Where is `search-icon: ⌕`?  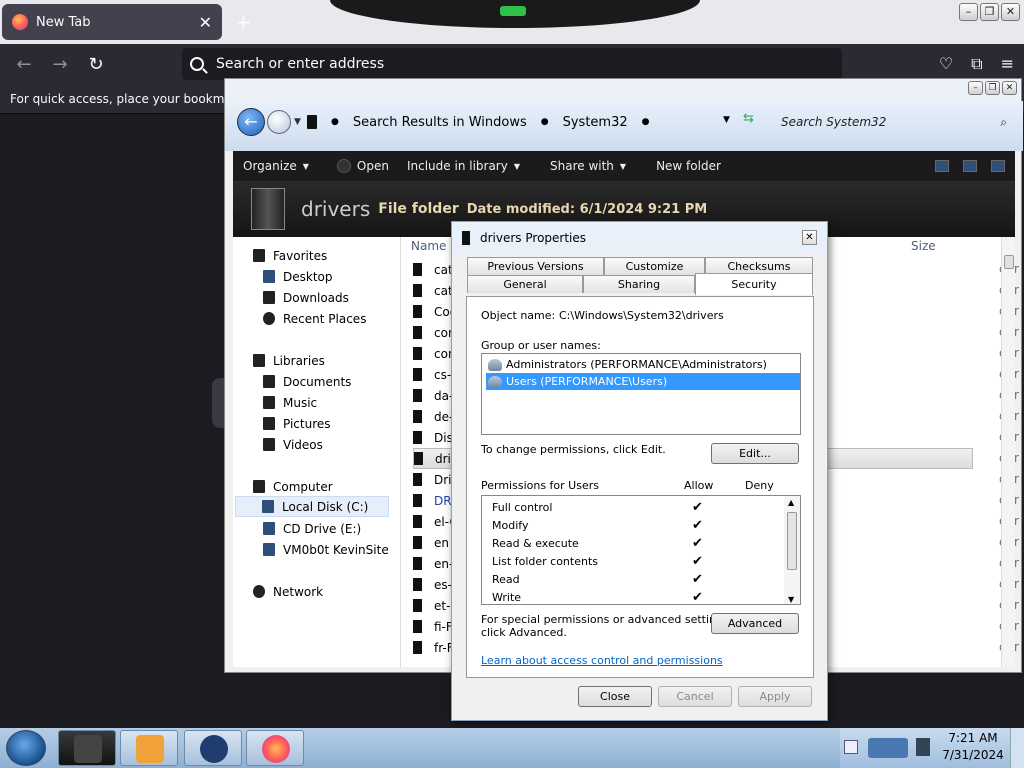 search-icon: ⌕ is located at coordinates (1003, 122).